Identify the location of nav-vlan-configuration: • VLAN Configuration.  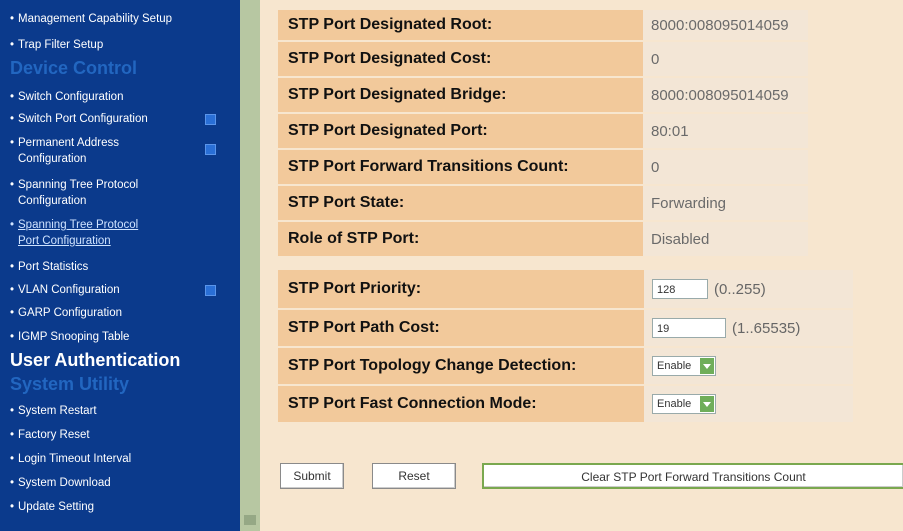
(65, 290).